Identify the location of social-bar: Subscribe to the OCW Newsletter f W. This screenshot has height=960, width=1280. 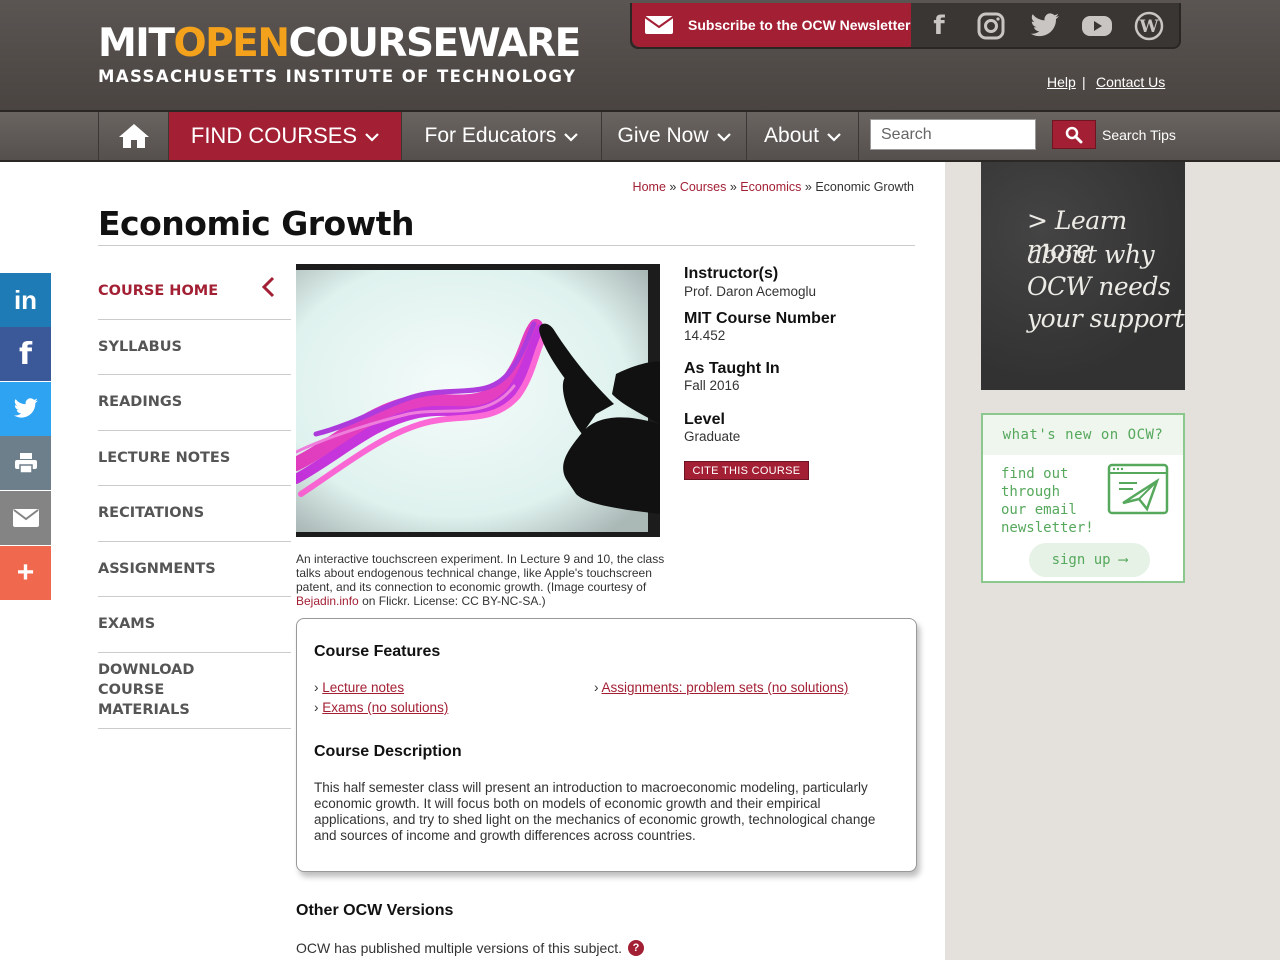
(905, 26).